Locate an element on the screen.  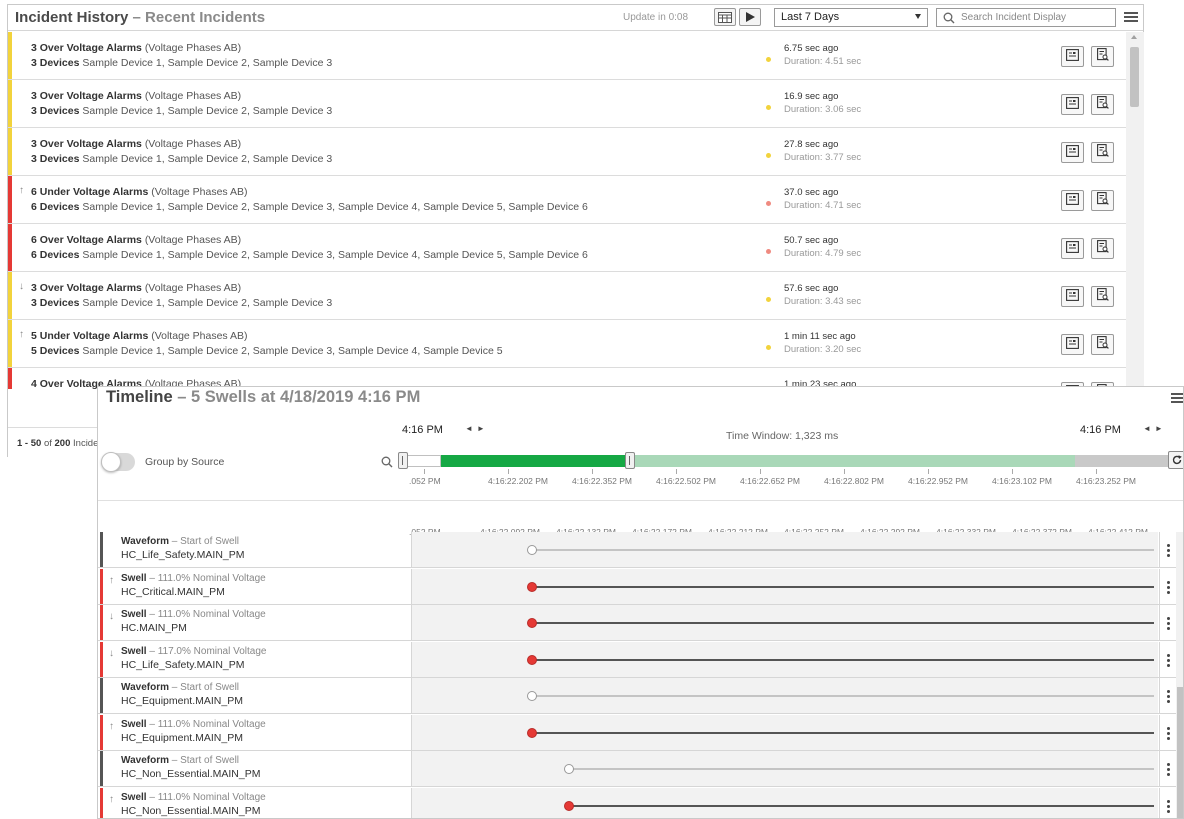
axis-tick-label: 4:16:22.802 PM is located at coordinates (854, 481).